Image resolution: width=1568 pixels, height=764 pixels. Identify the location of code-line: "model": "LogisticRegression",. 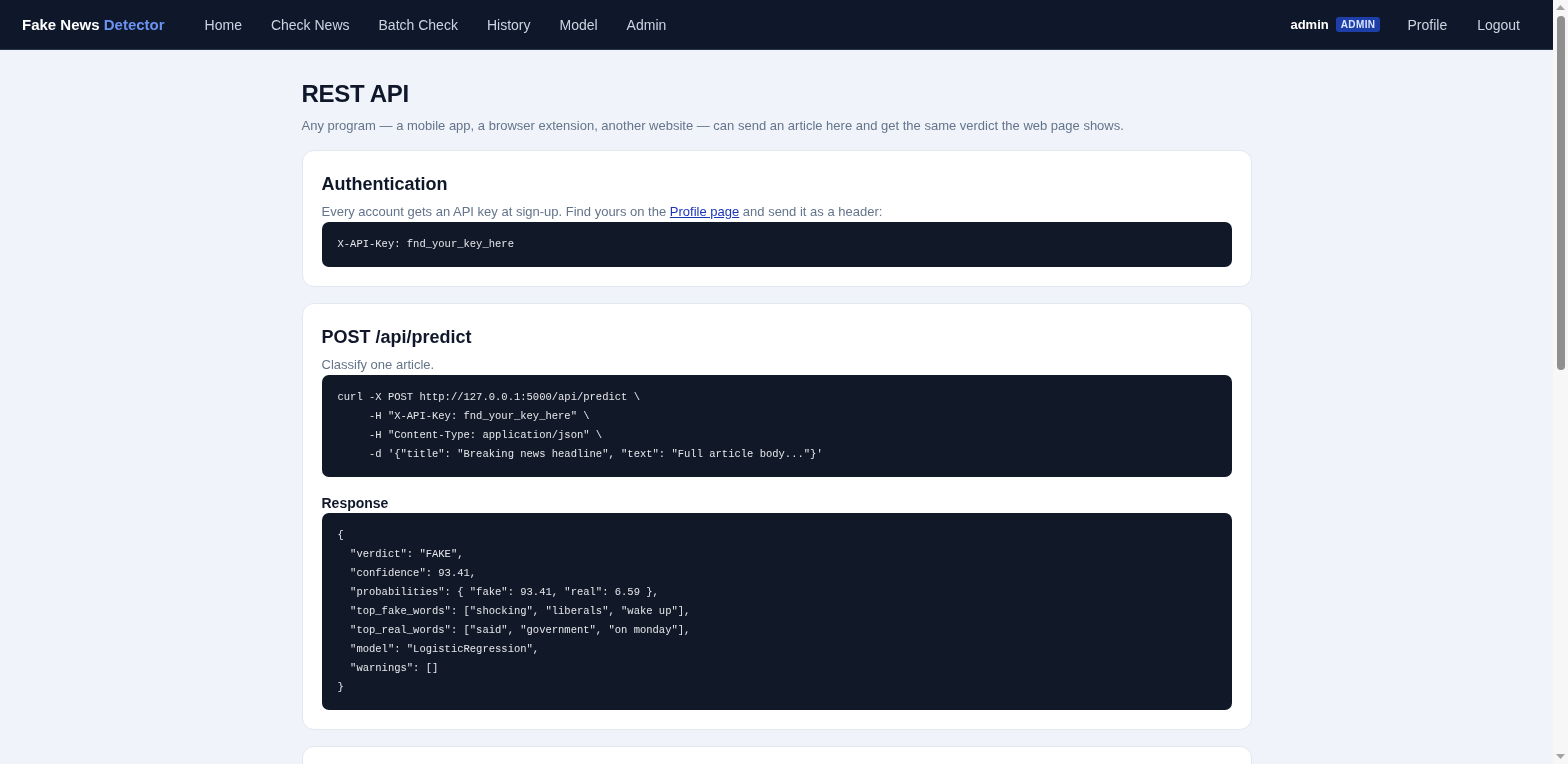
(445, 649).